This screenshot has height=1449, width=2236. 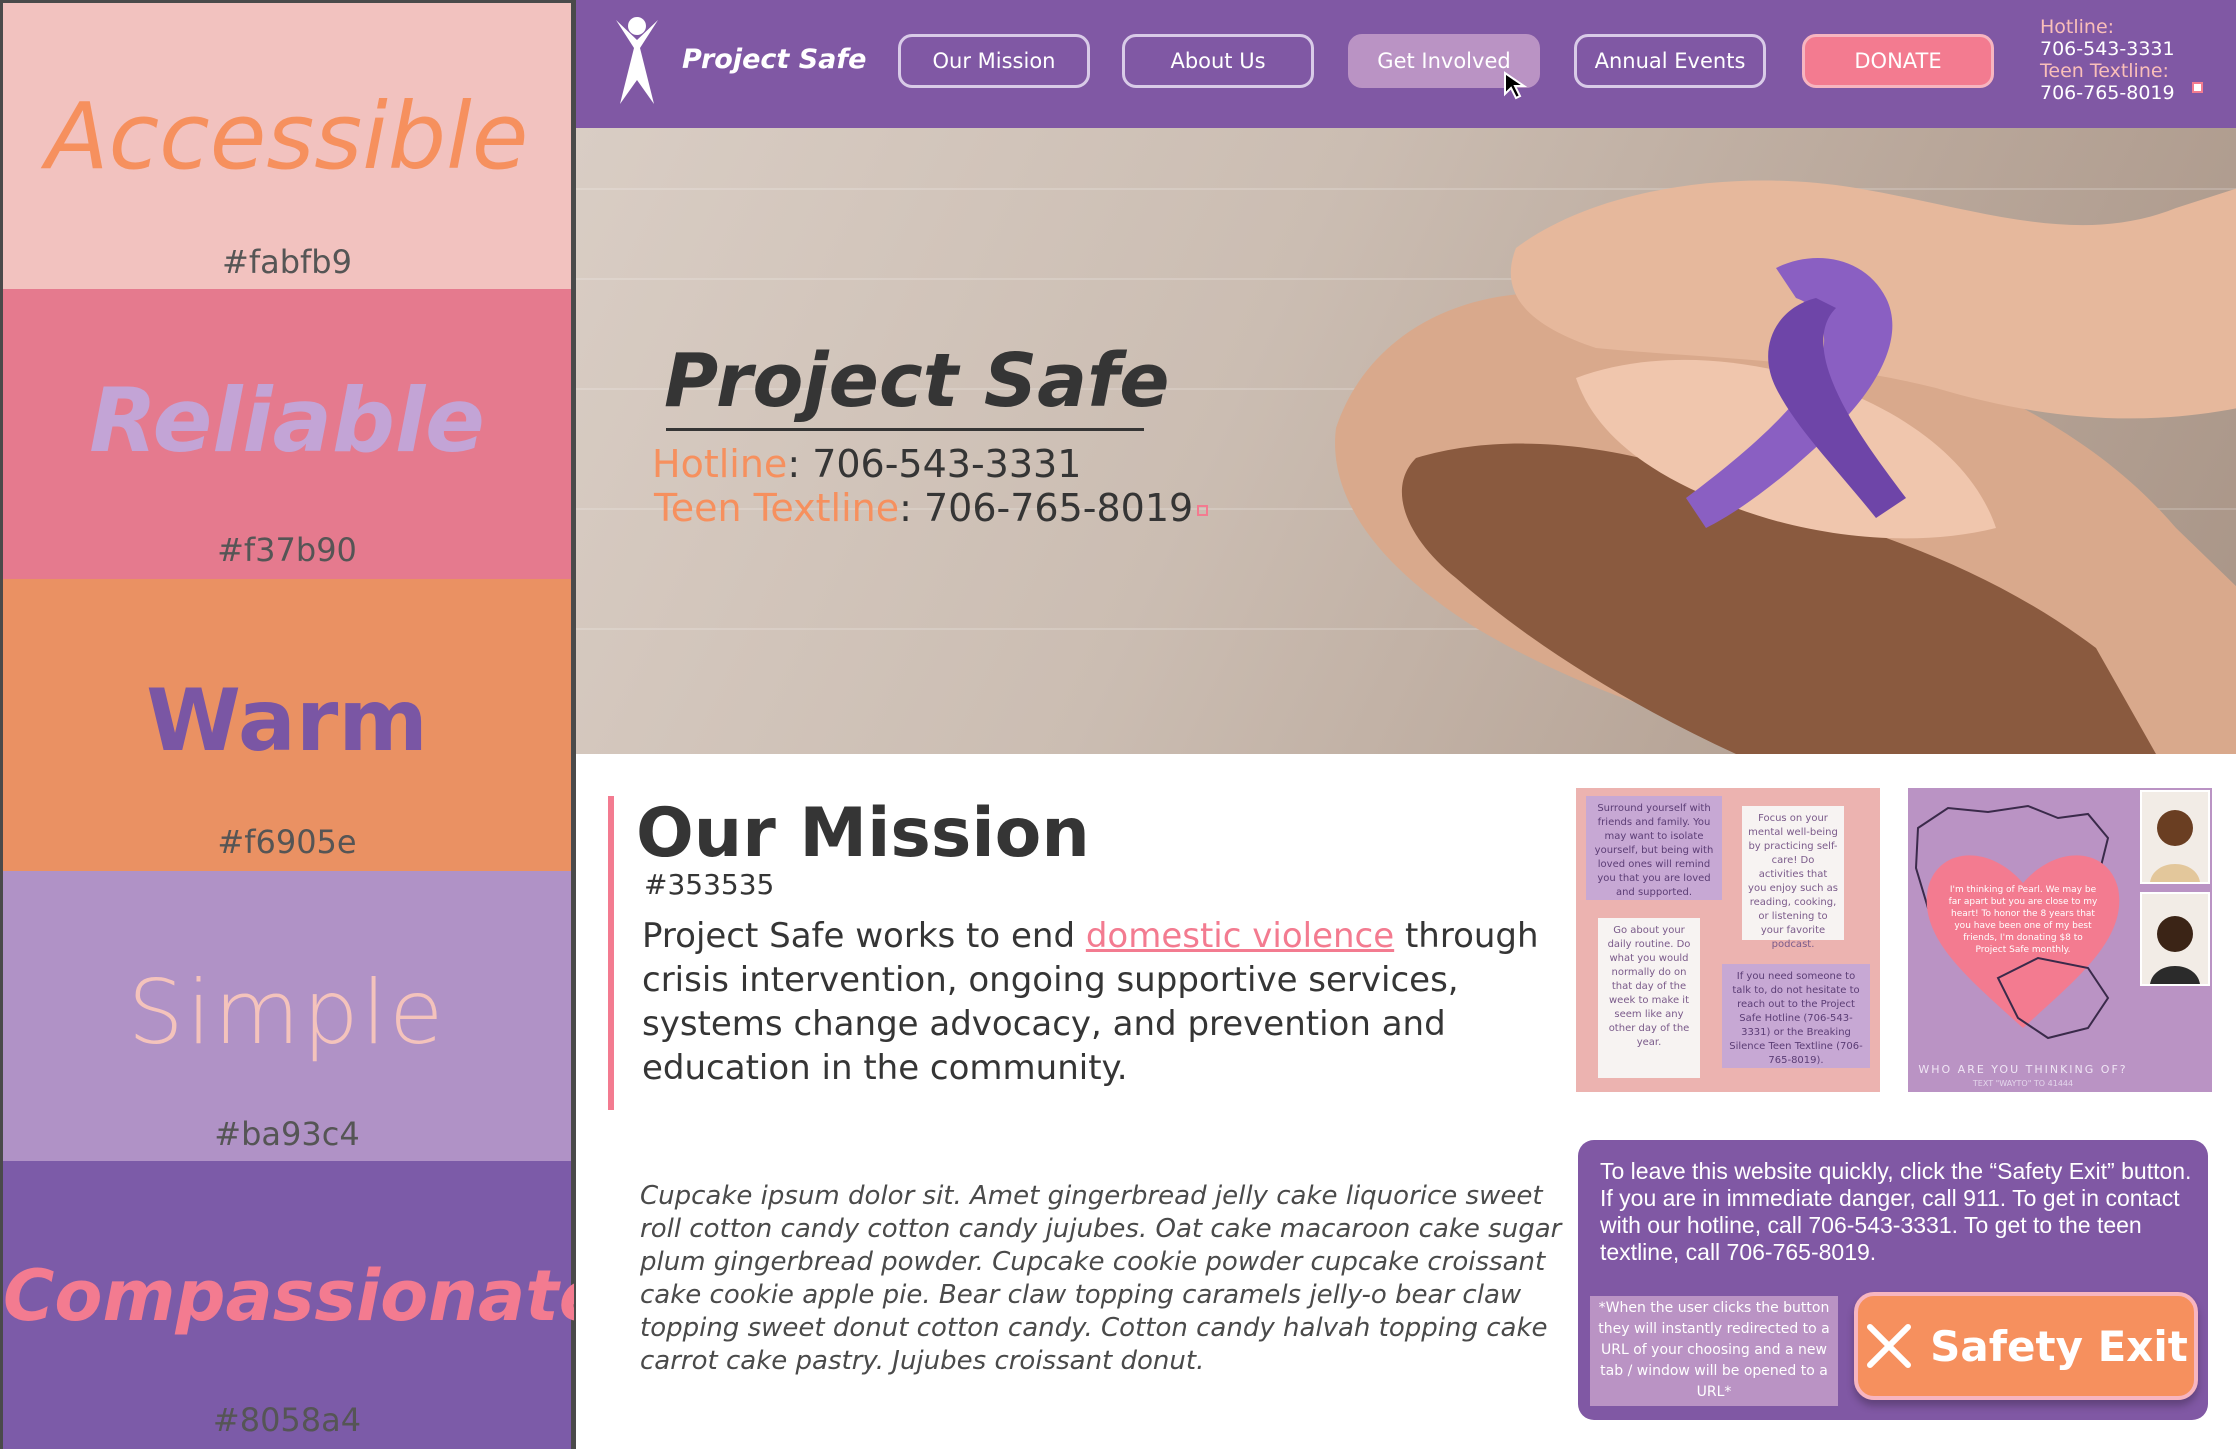 What do you see at coordinates (934, 464) in the screenshot?
I see `hero-hotline-number: : 706-543-3331` at bounding box center [934, 464].